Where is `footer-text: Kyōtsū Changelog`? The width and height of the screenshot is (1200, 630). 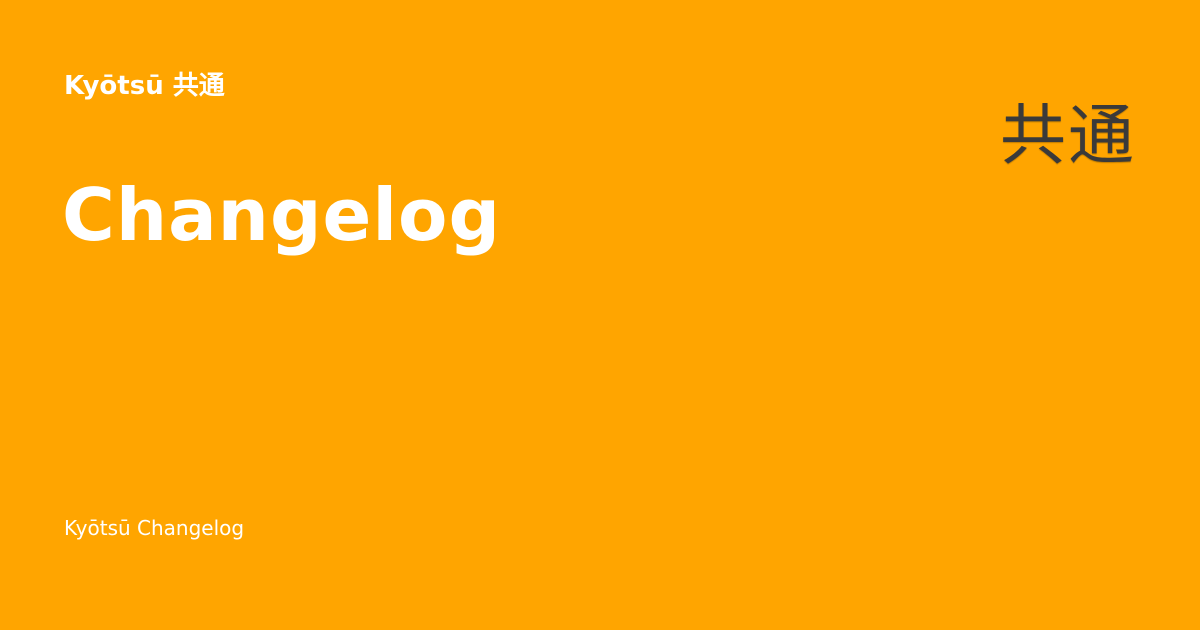
footer-text: Kyōtsū Changelog is located at coordinates (154, 528).